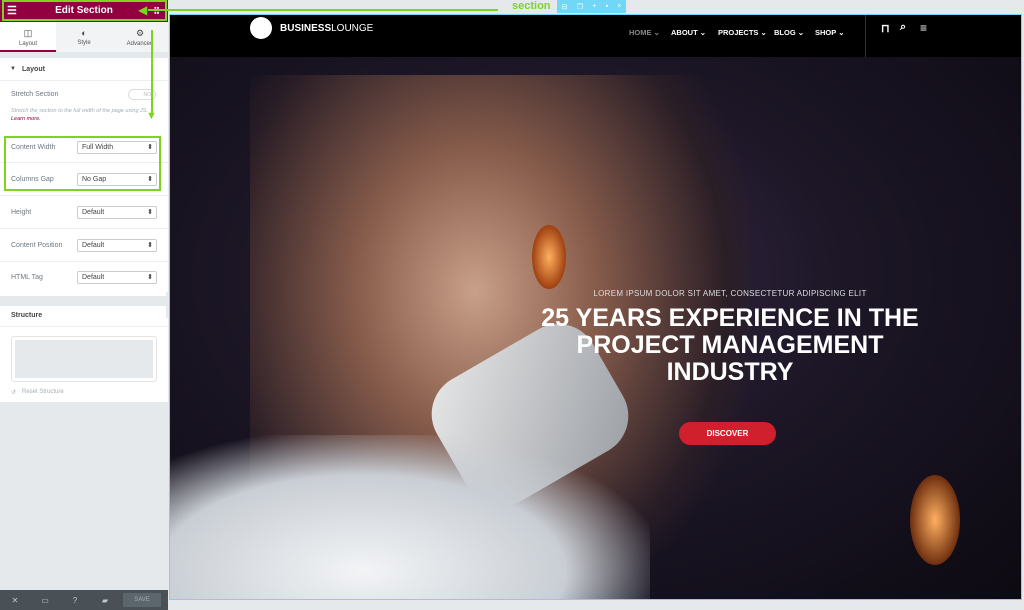  I want to click on control-label: Height, so click(21, 212).